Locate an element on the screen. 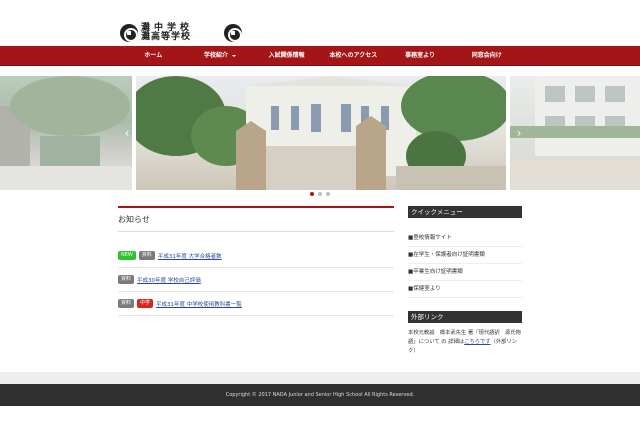 The image size is (640, 426). external-links-title: 外部リンク is located at coordinates (465, 317).